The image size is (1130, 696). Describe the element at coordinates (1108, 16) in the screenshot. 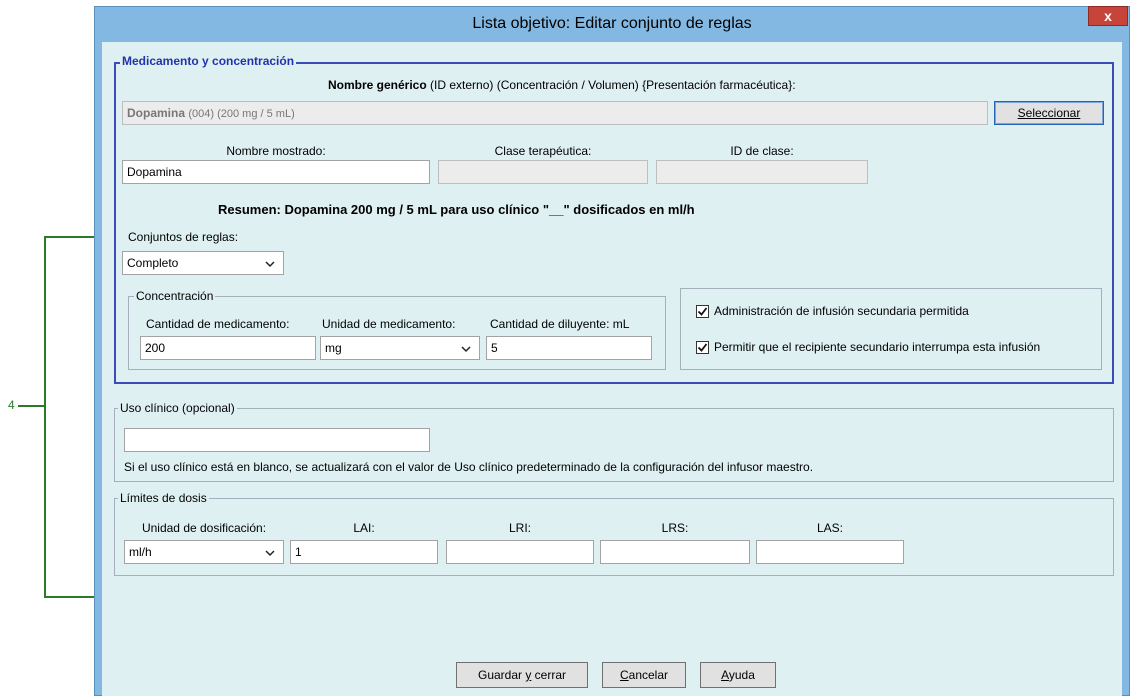

I see `close-button: x` at that location.